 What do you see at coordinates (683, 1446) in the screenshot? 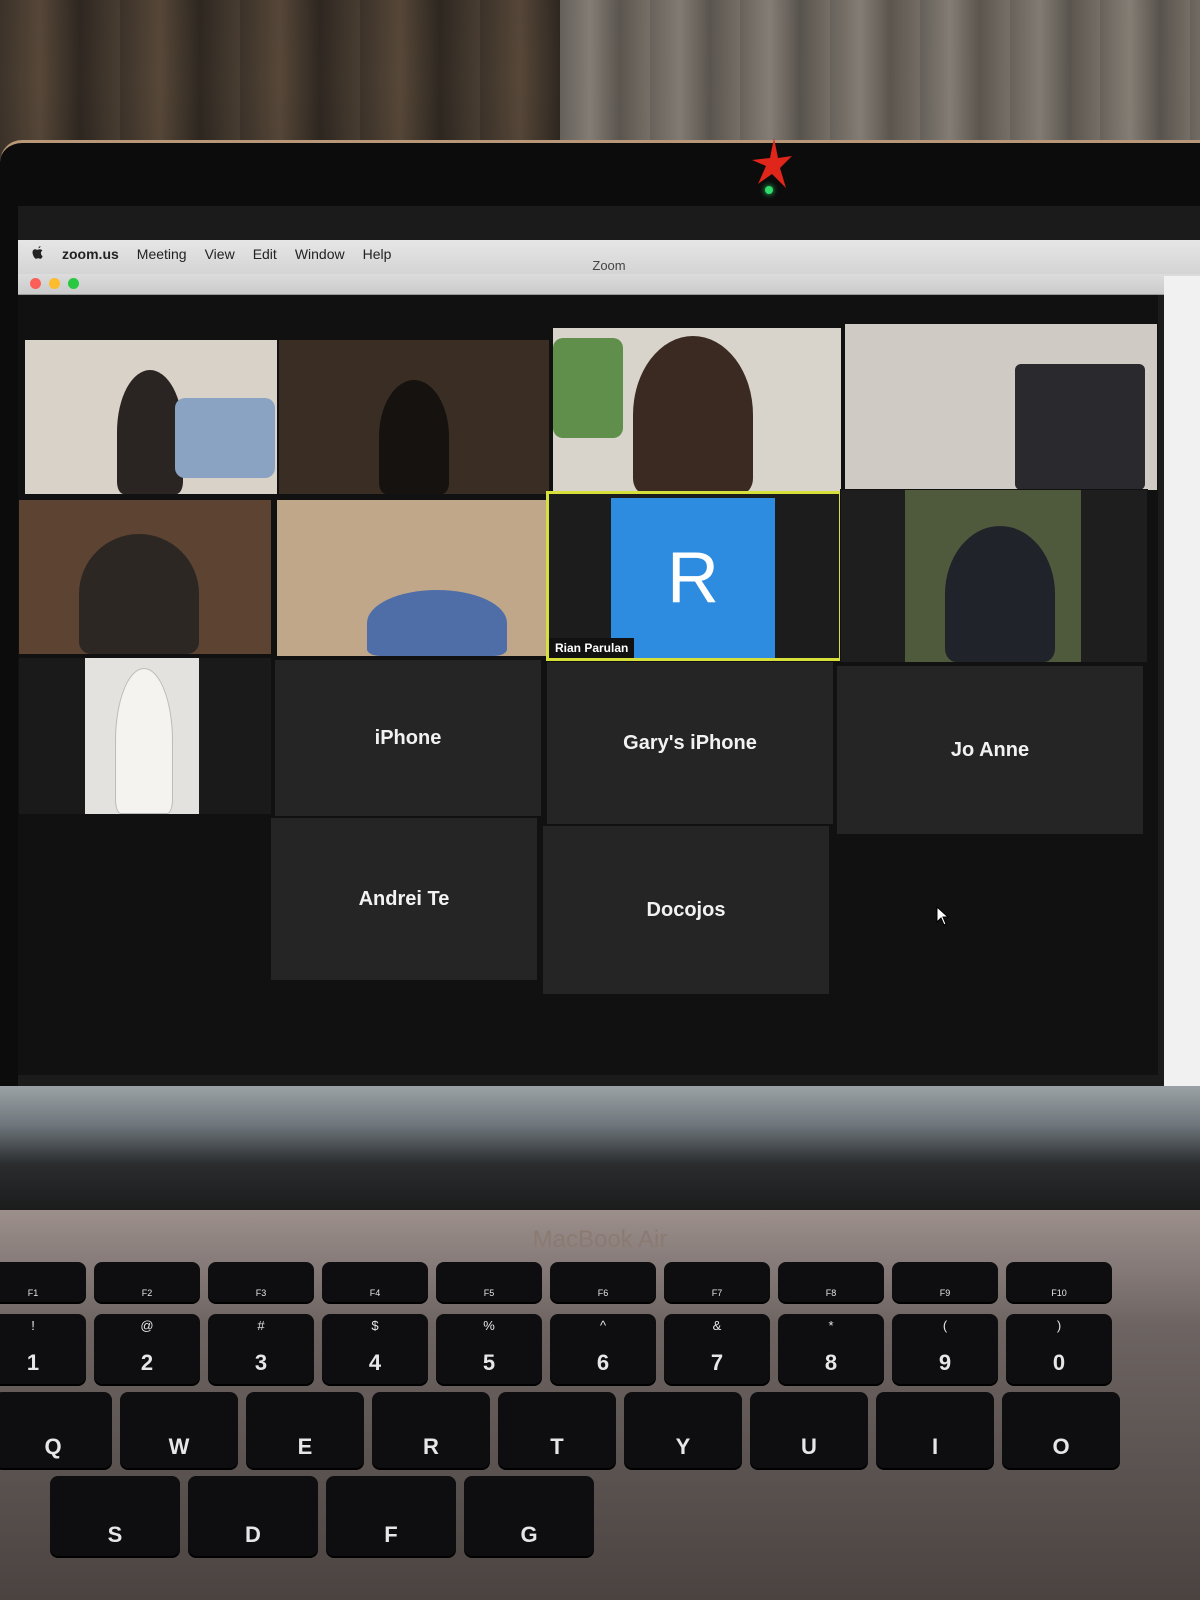
I see `key-label: Y` at bounding box center [683, 1446].